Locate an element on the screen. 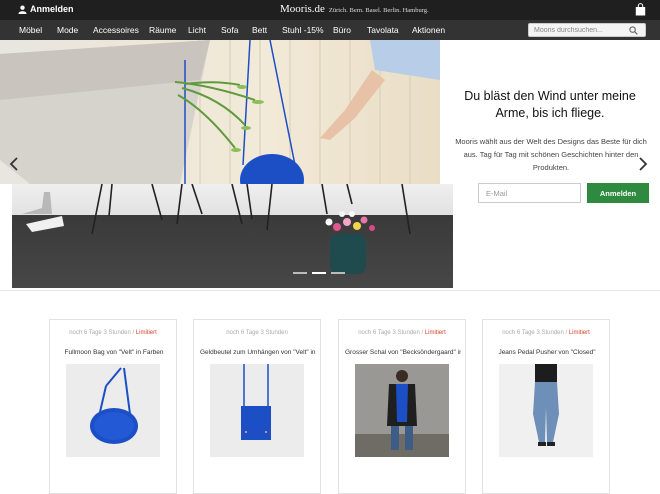  user-icon is located at coordinates (22, 9).